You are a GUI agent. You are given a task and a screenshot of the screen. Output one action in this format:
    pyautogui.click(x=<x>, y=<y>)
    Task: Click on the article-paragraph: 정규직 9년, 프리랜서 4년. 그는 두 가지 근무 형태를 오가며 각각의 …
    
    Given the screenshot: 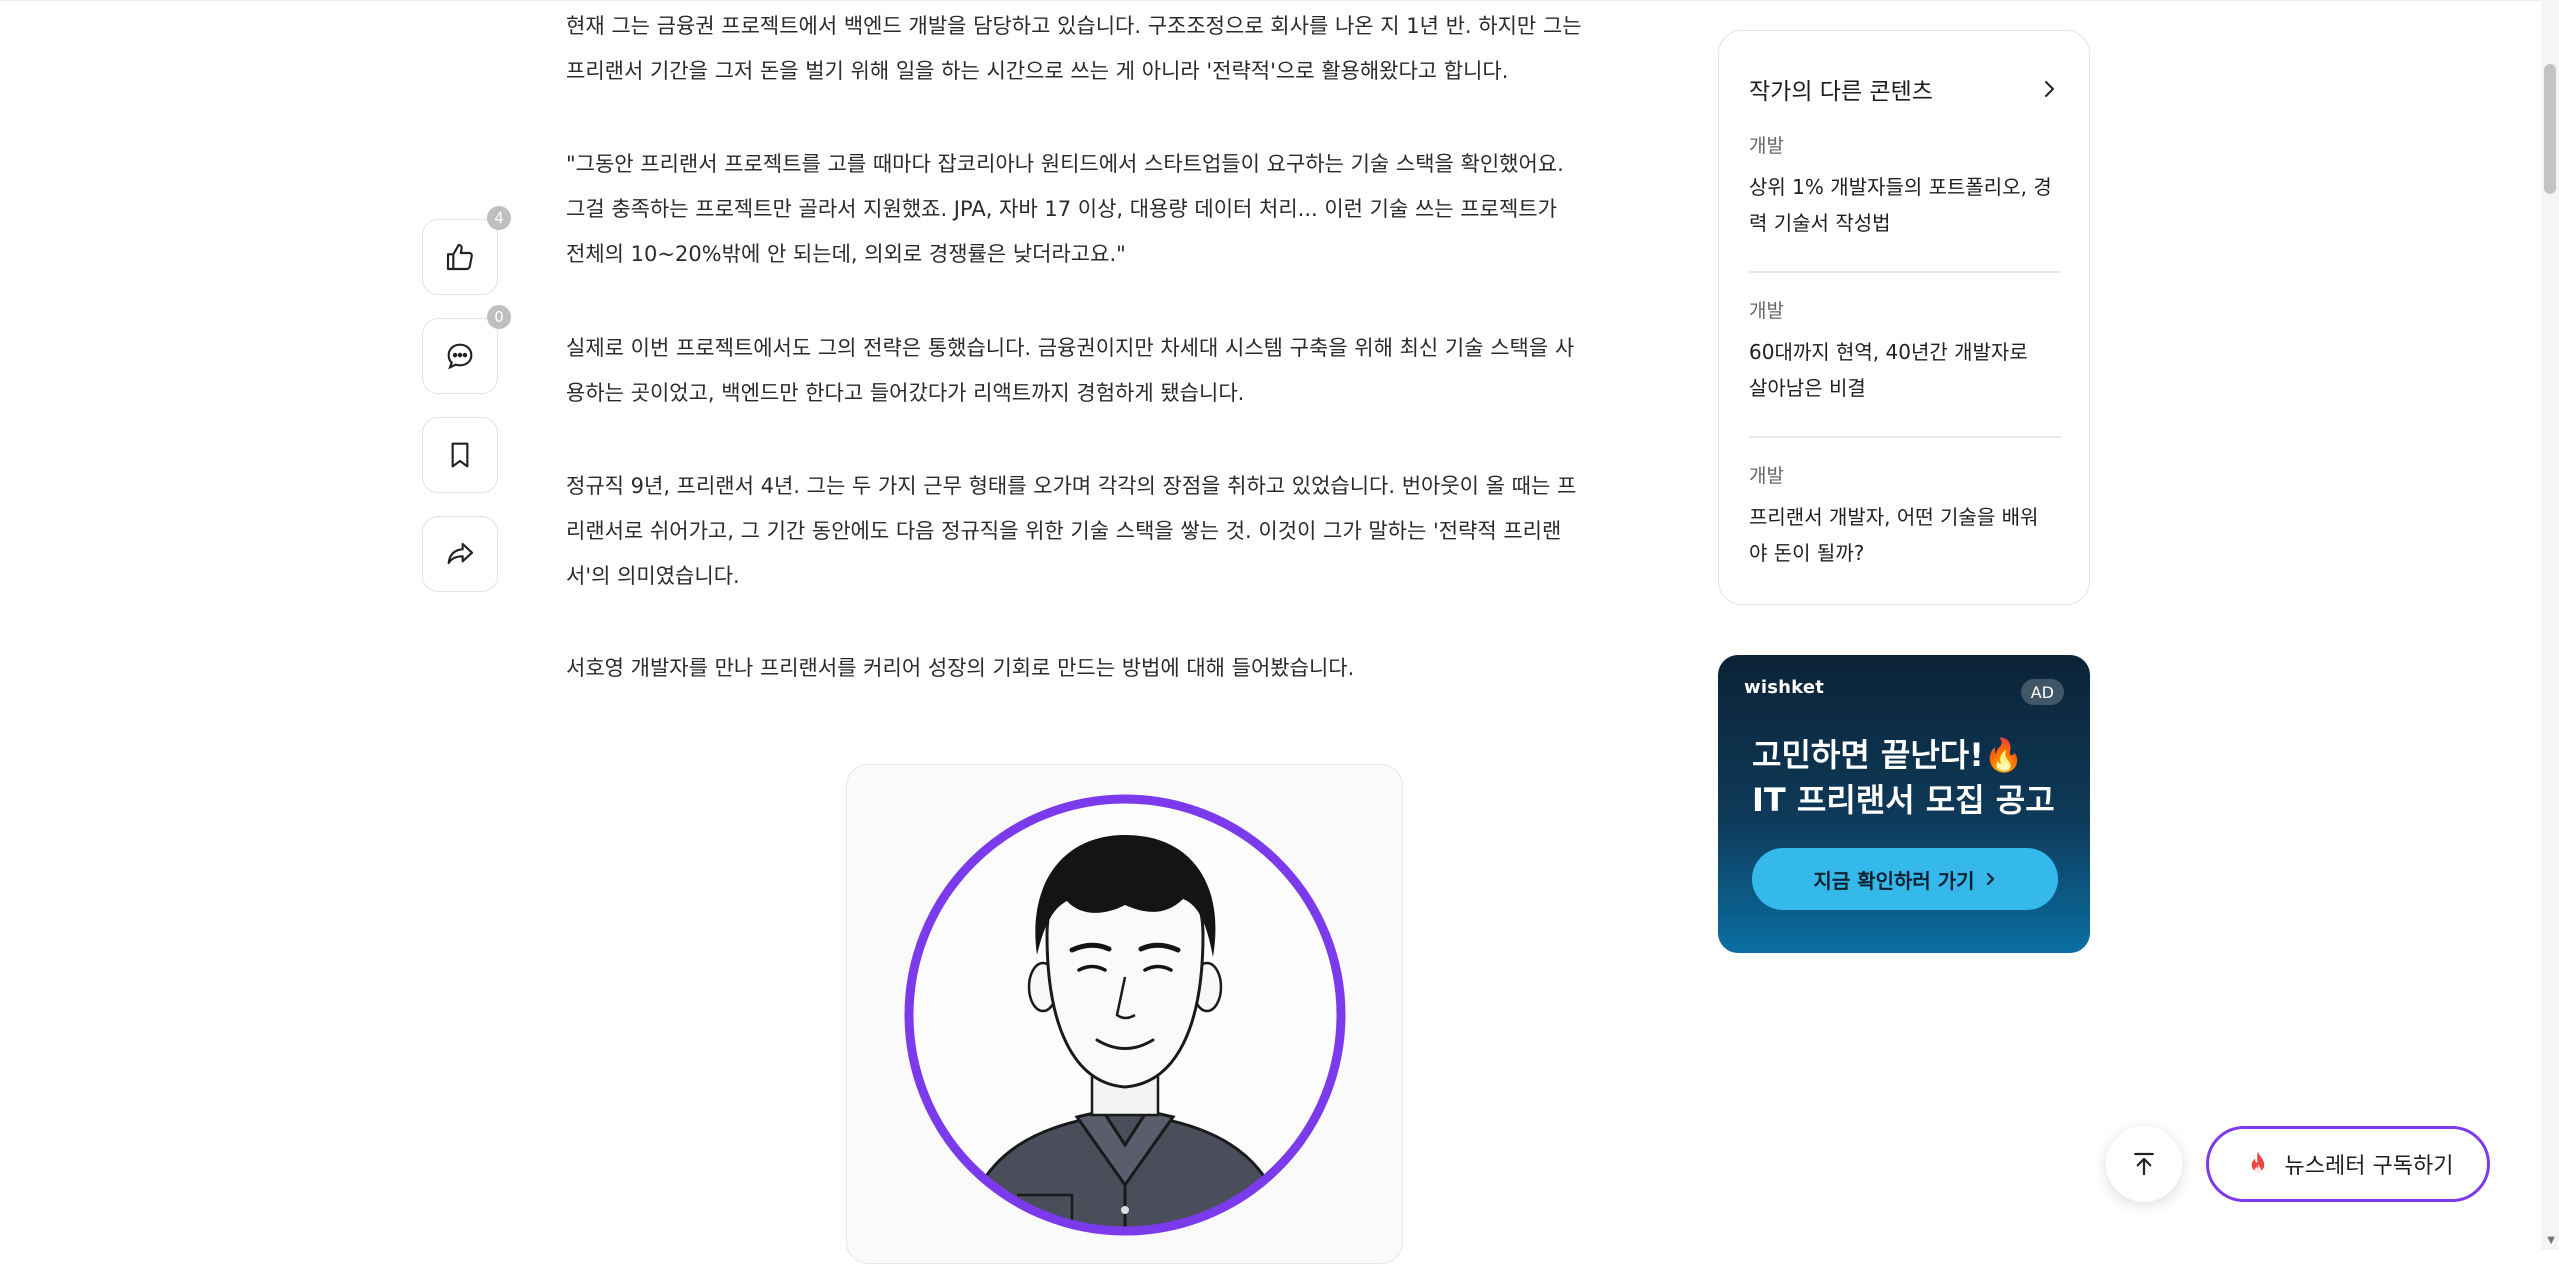 What is the action you would take?
    pyautogui.click(x=1123, y=531)
    